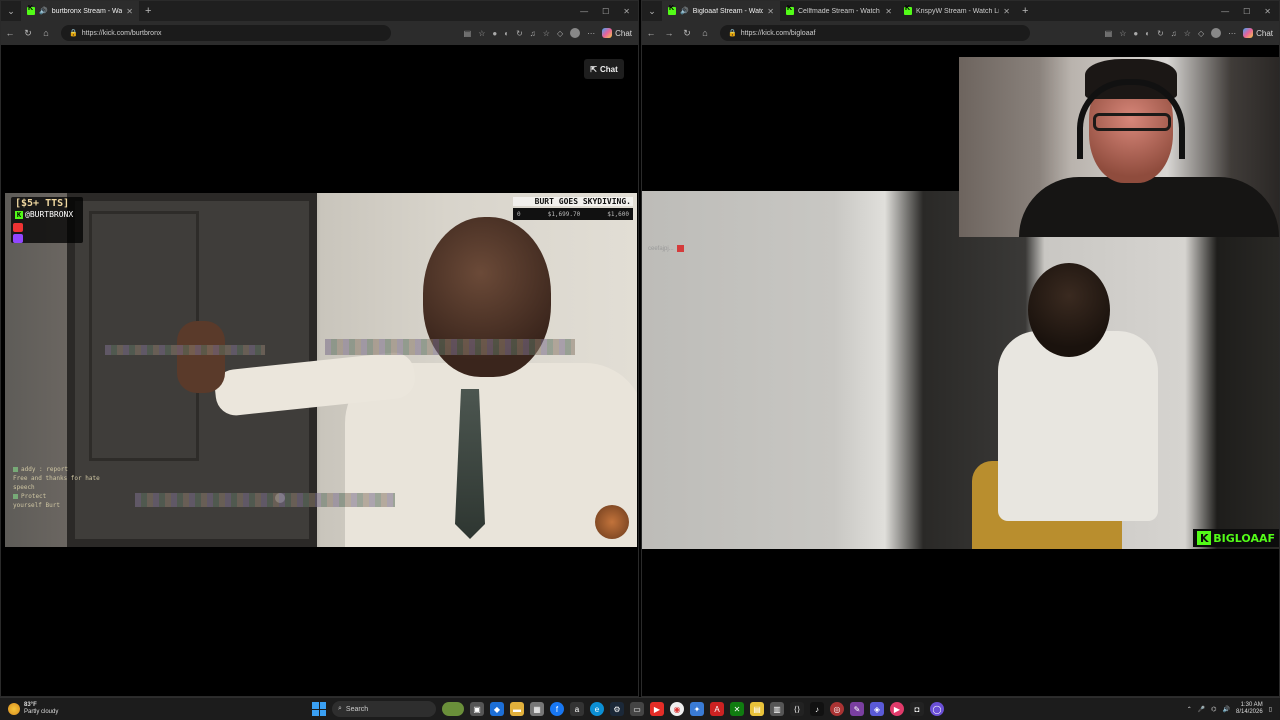 Image resolution: width=1280 pixels, height=720 pixels. Describe the element at coordinates (226, 33) in the screenshot. I see `url-field: 🔒 https://kick.com/burtbronx` at that location.